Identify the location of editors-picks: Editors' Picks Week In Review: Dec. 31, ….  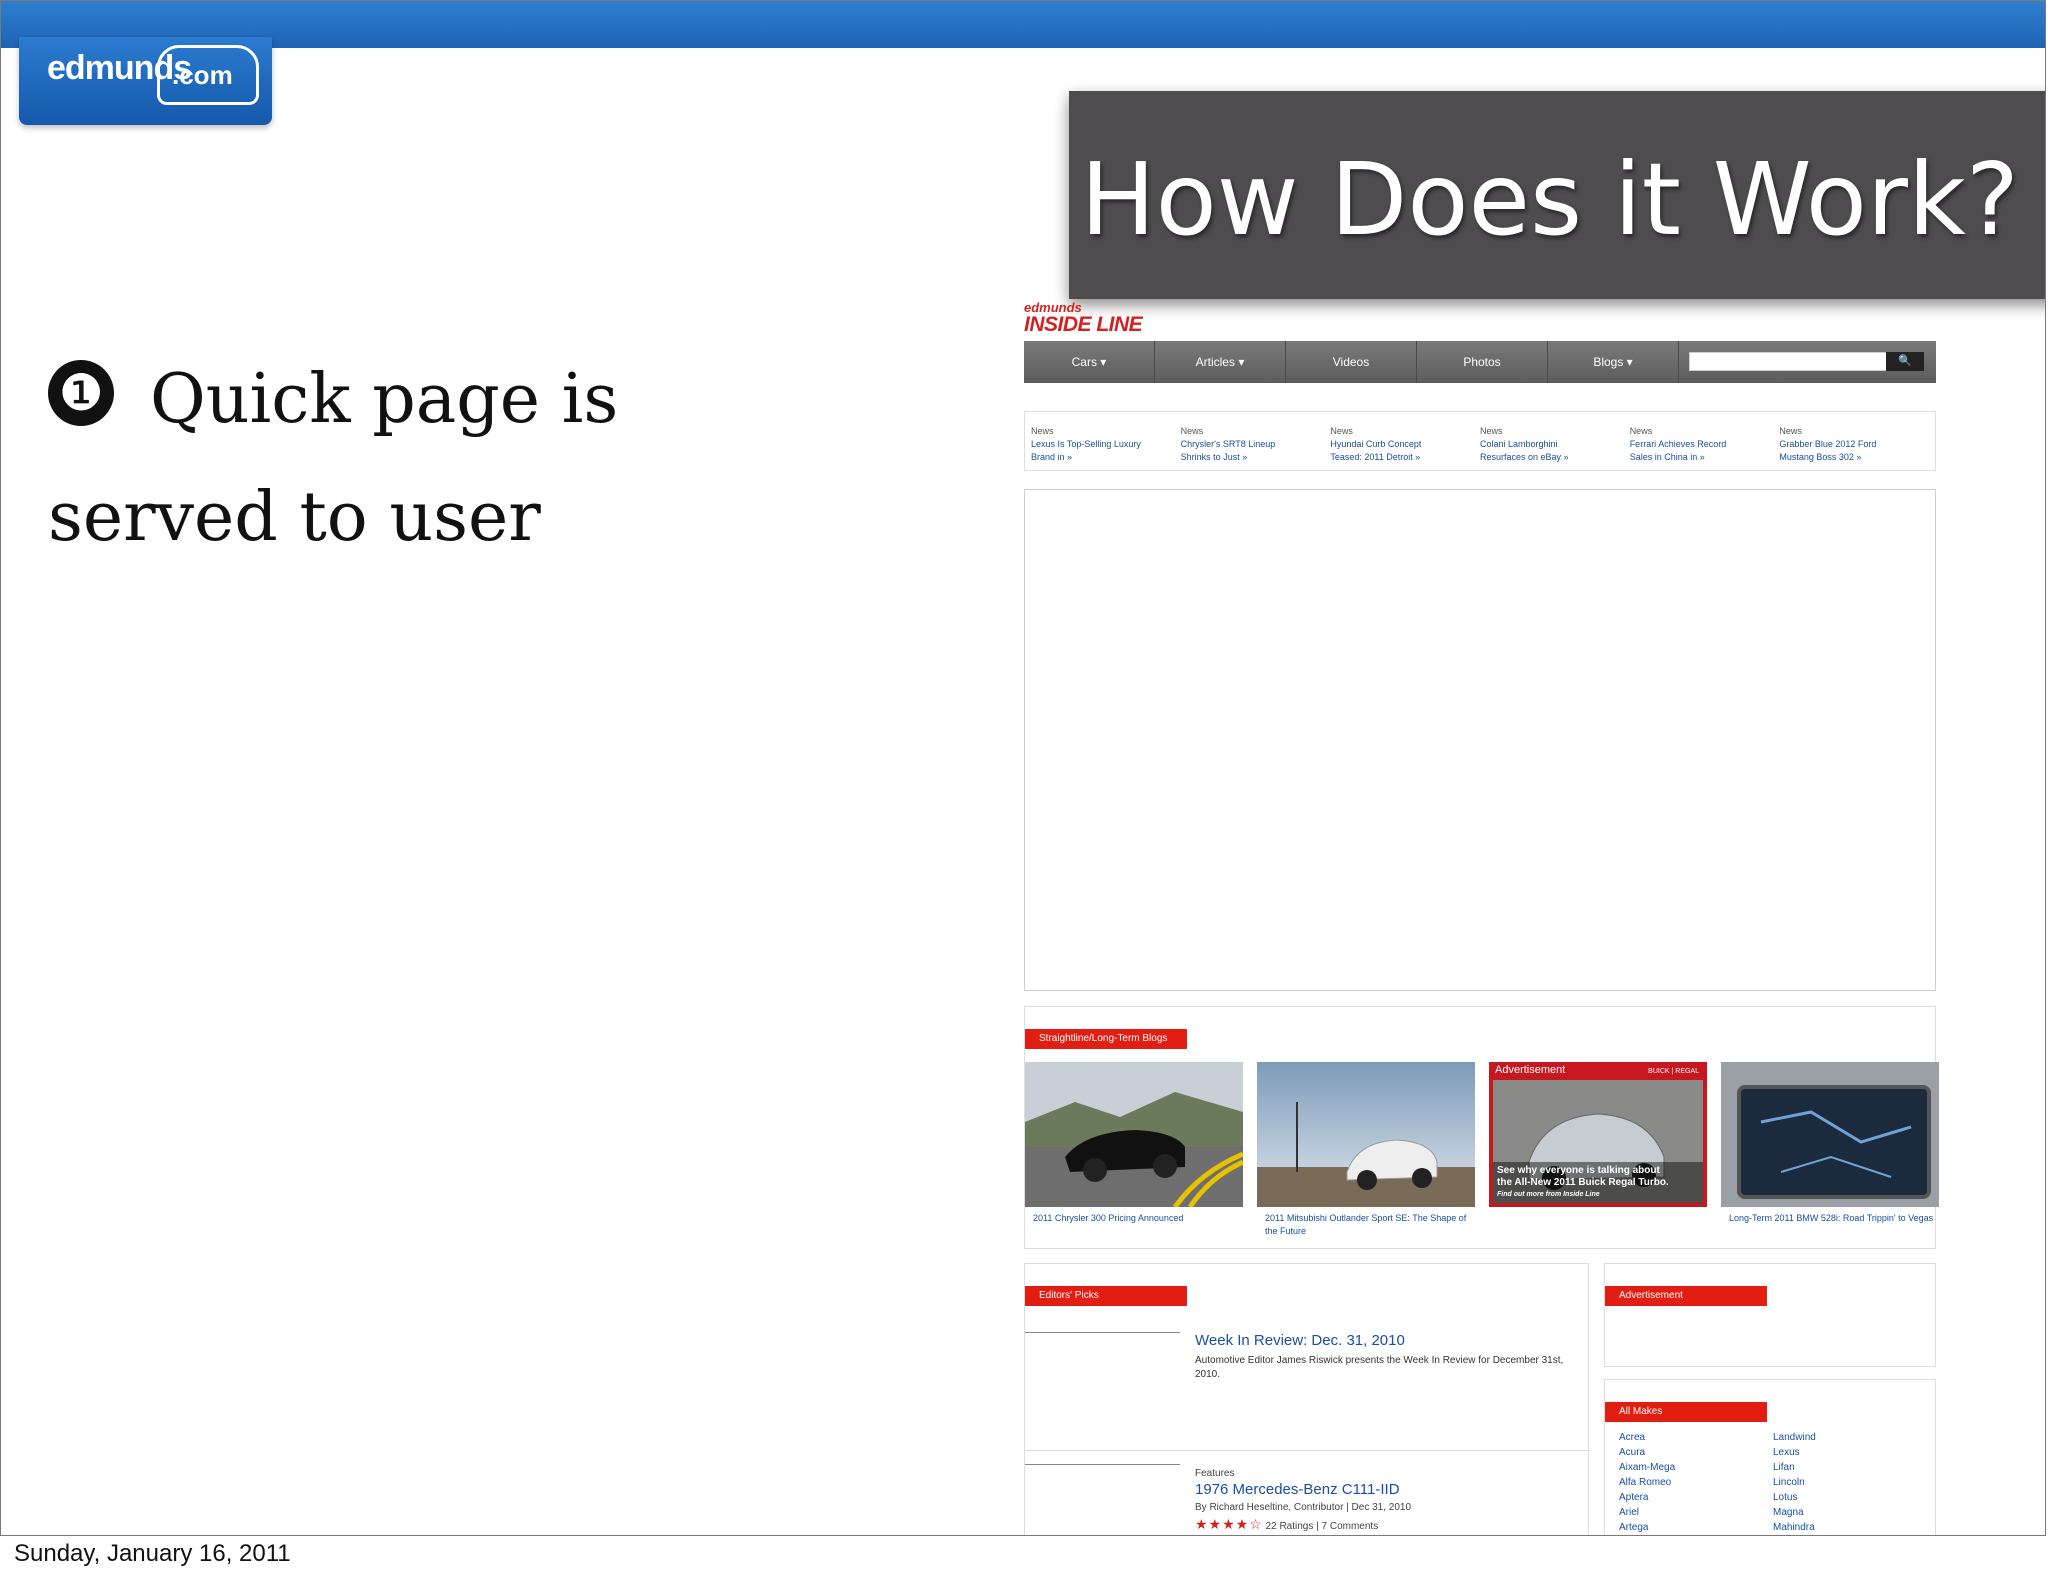
(1307, 1399).